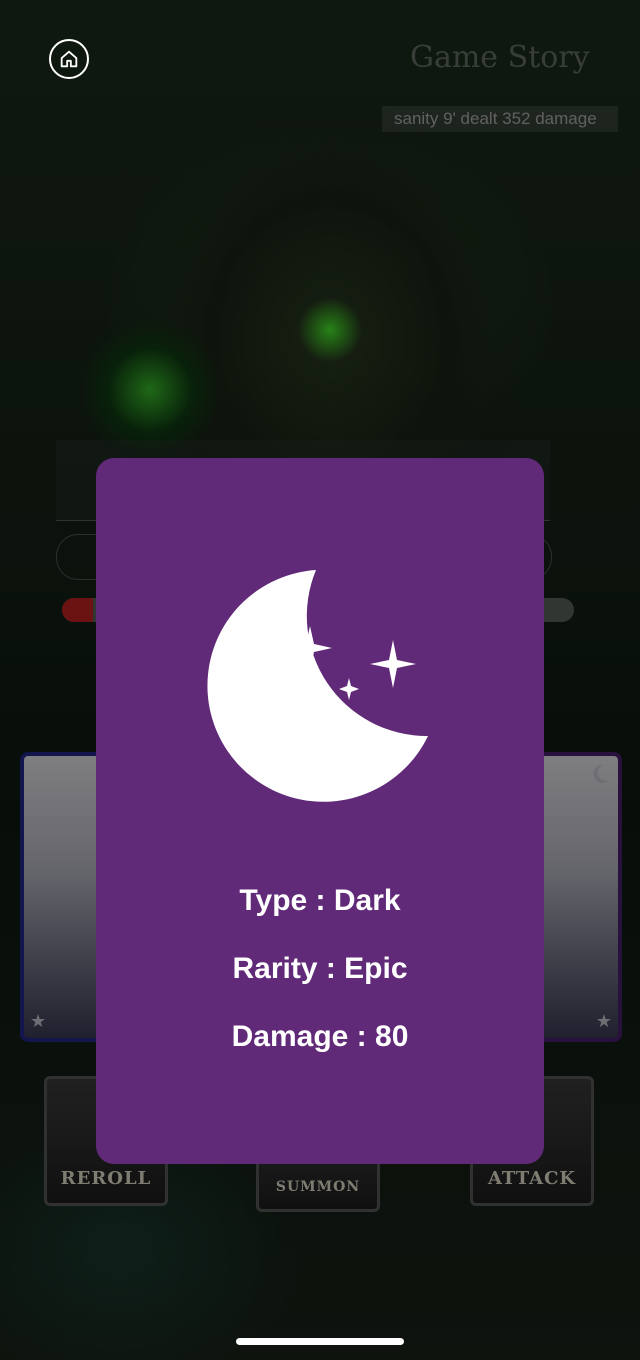  I want to click on home-button, so click(69, 59).